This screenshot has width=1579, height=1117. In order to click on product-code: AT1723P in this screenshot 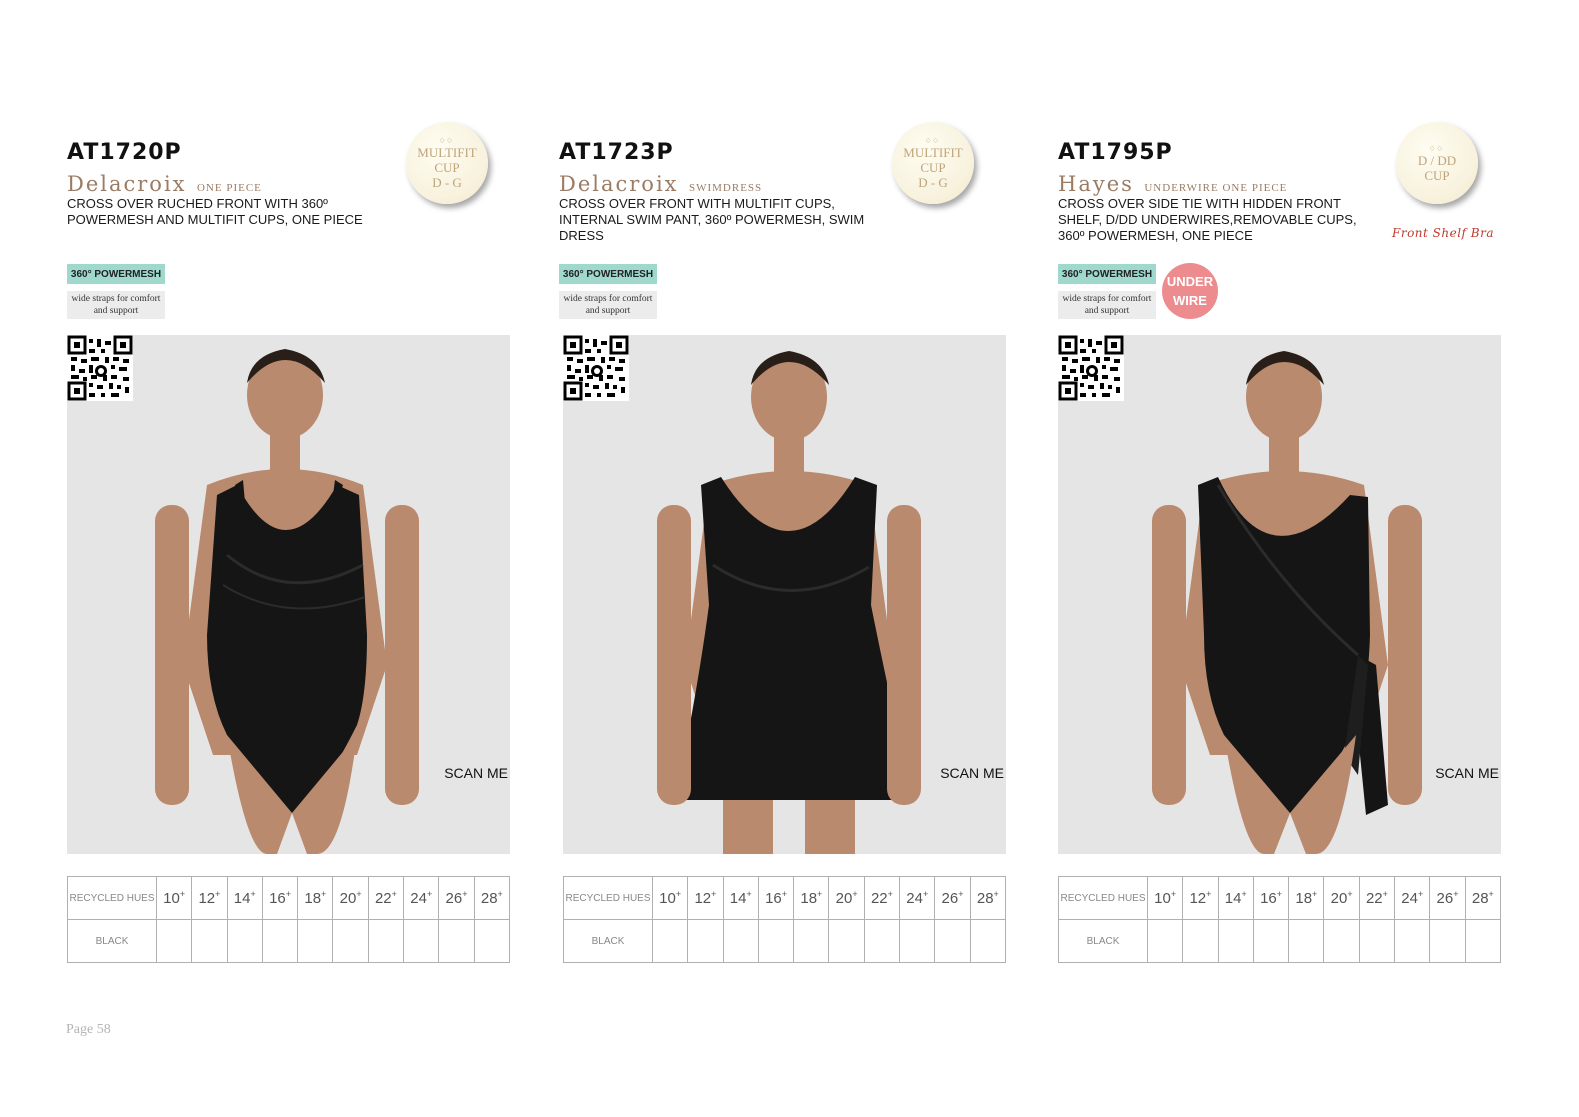, I will do `click(616, 152)`.